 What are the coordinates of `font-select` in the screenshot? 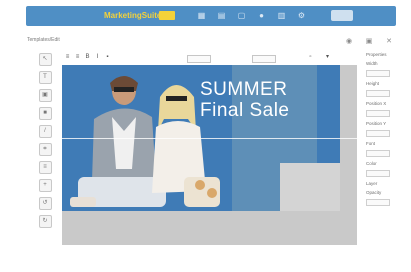 It's located at (378, 153).